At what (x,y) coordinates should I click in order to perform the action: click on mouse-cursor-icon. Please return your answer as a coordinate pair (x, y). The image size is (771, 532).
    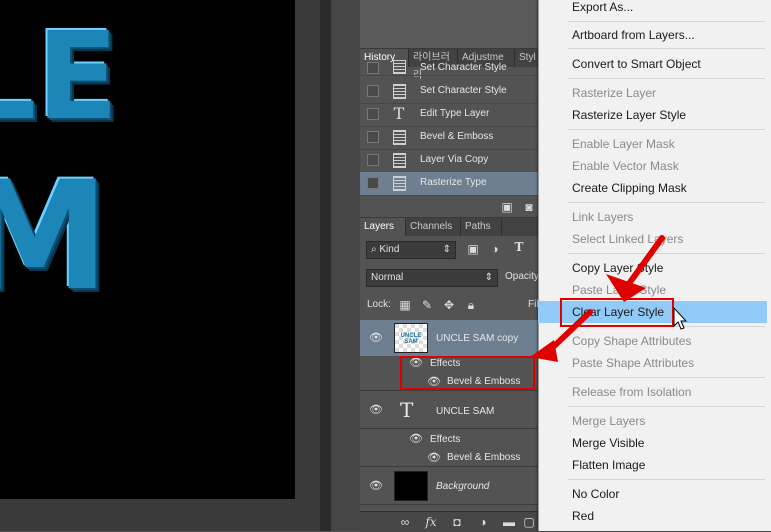
    Looking at the image, I should click on (680, 318).